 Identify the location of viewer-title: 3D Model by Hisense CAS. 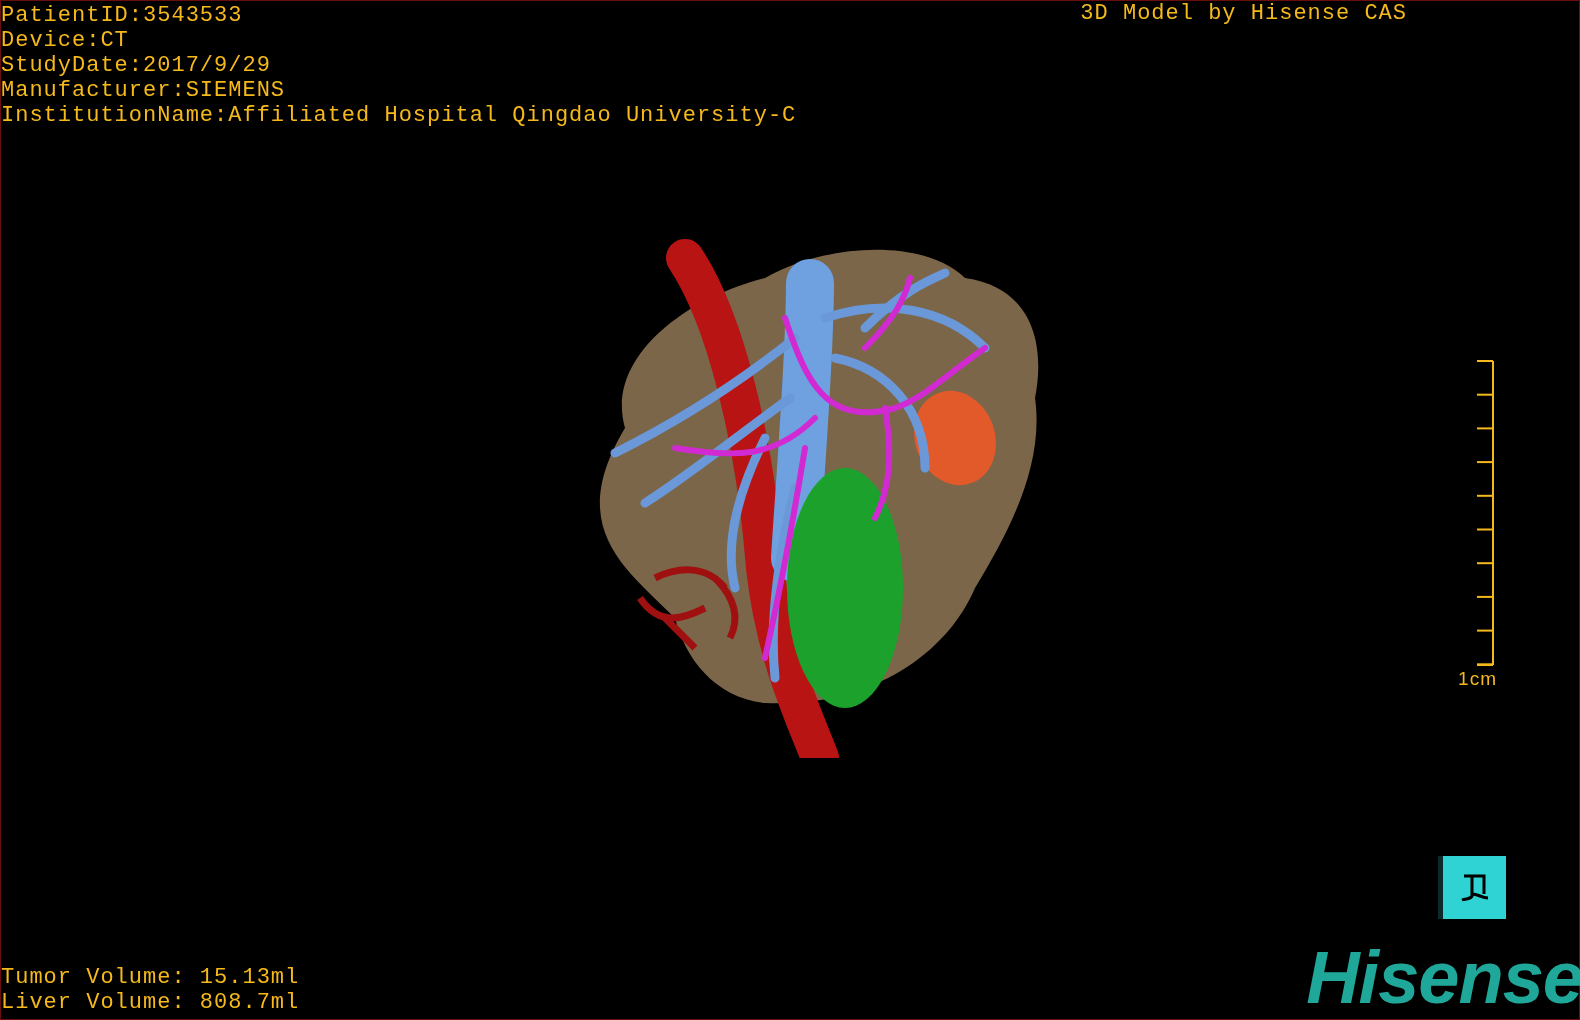
(1243, 13).